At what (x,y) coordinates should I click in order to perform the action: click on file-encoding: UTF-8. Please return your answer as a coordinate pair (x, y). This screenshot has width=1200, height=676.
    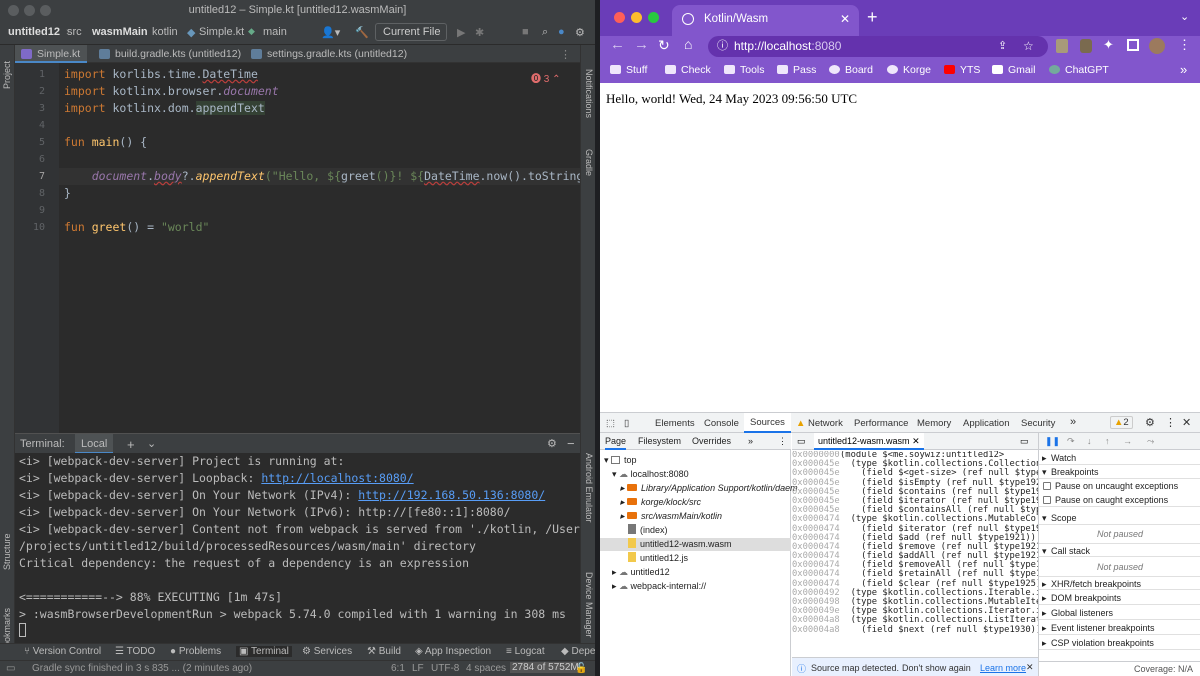
    Looking at the image, I should click on (445, 668).